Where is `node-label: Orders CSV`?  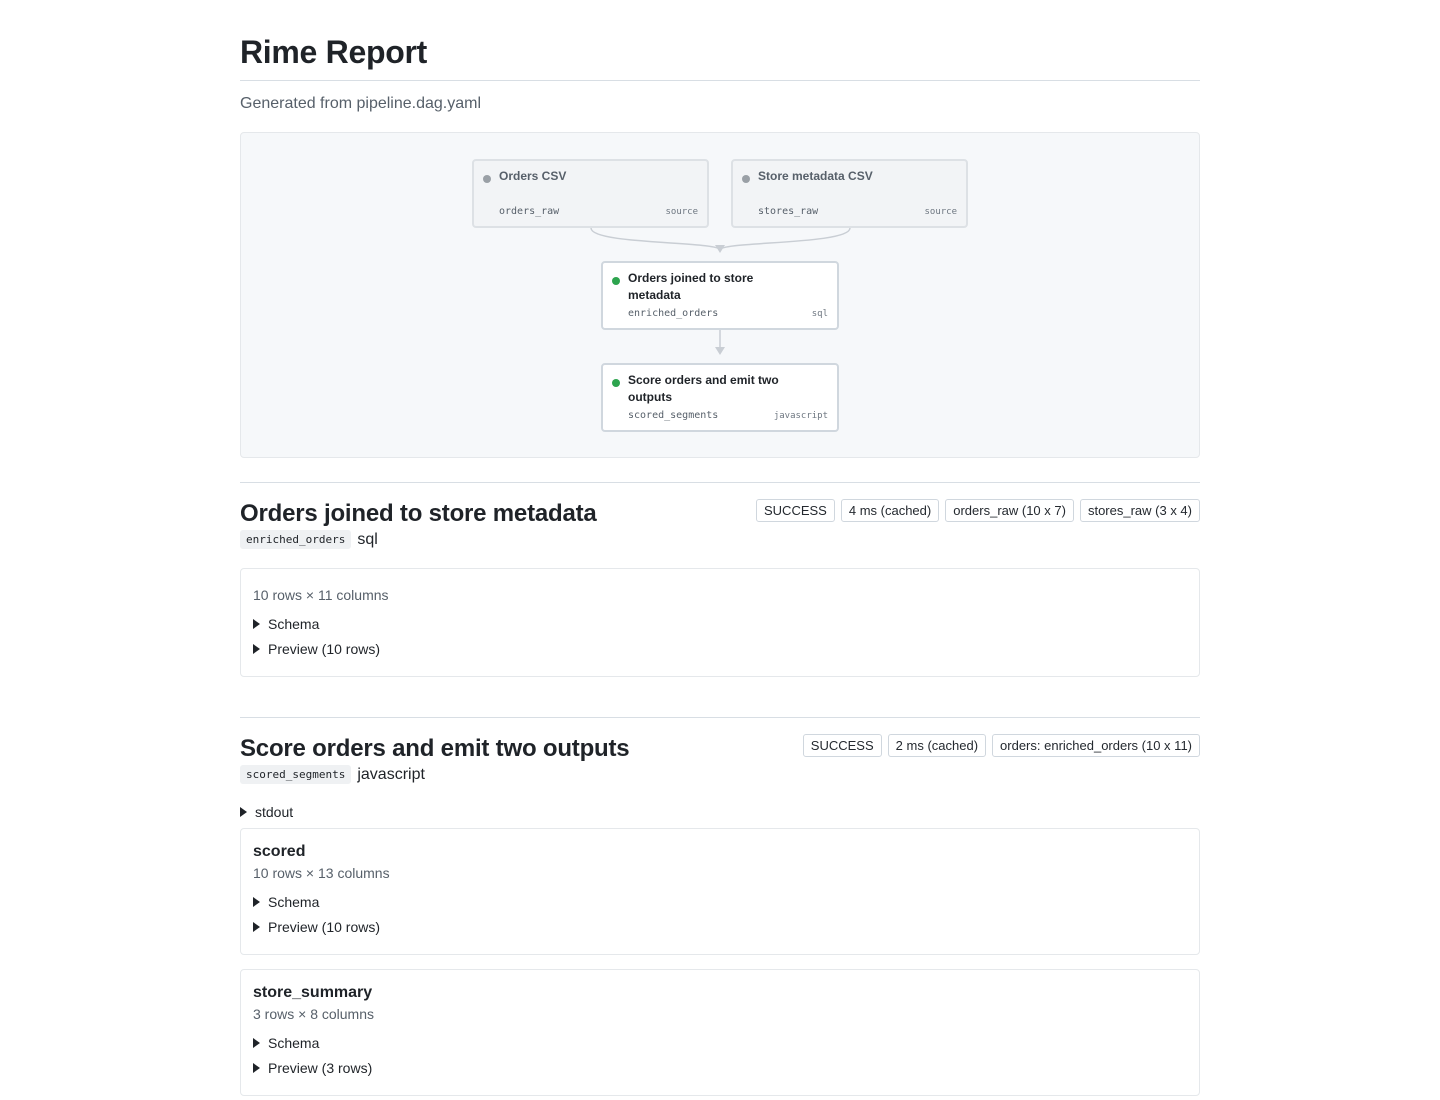 node-label: Orders CSV is located at coordinates (533, 176).